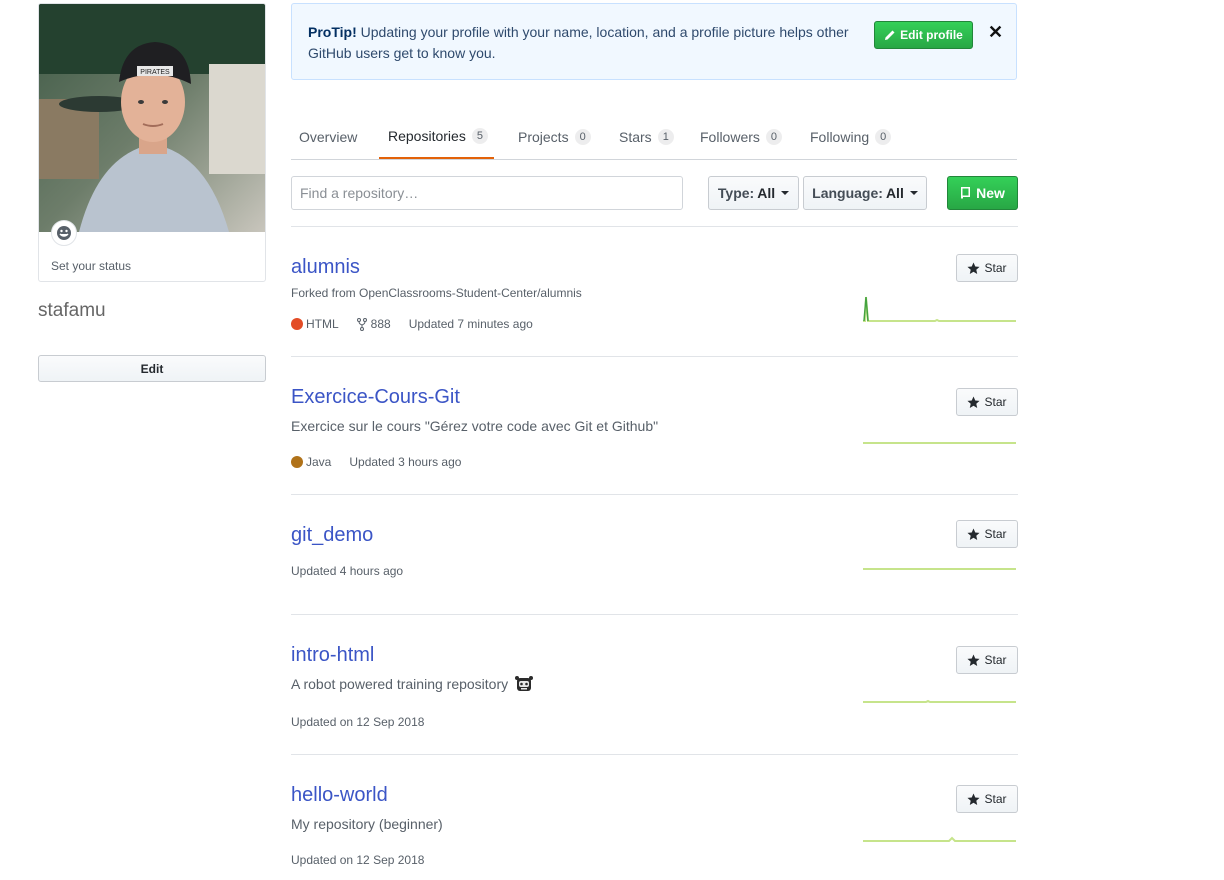  What do you see at coordinates (470, 324) in the screenshot?
I see `repo-updated: Updated 7 minutes ago` at bounding box center [470, 324].